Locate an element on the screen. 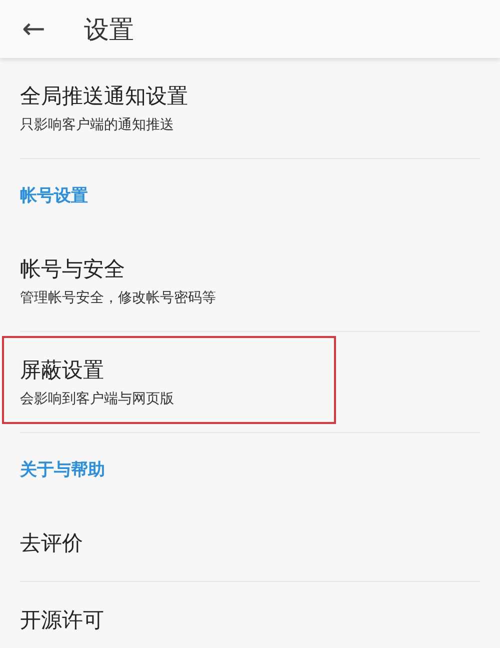 This screenshot has height=648, width=500. setting-description: 只影响客户端的通知推送 is located at coordinates (97, 125).